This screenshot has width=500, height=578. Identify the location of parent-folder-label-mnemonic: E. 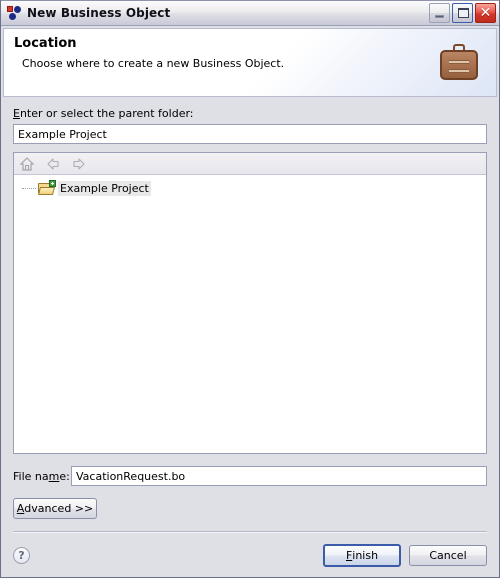
(16, 113).